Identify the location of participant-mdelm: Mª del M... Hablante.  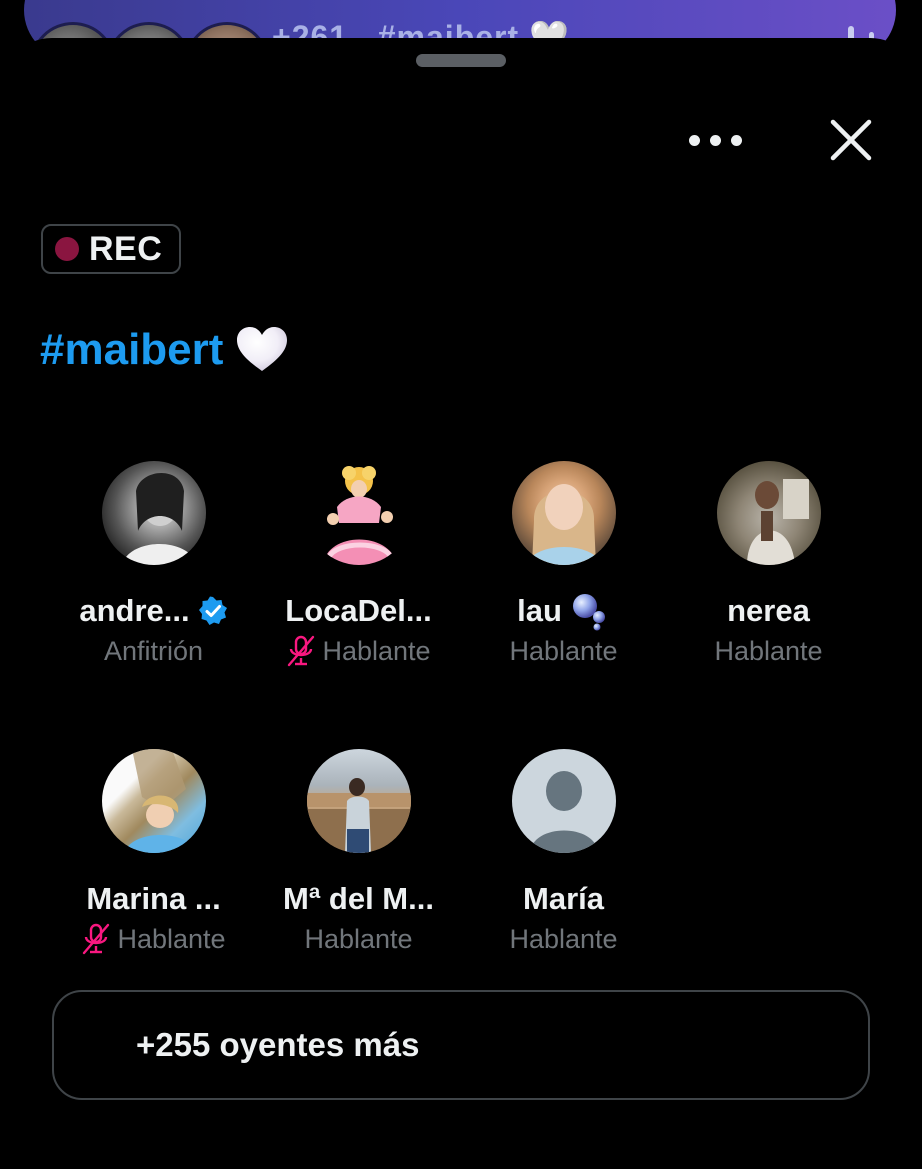
(358, 864).